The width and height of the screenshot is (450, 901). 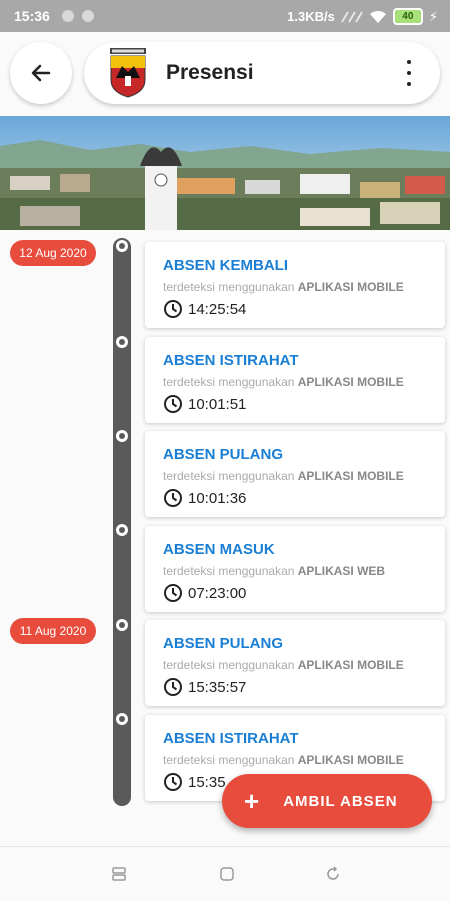 I want to click on city-banner-image, so click(x=225, y=173).